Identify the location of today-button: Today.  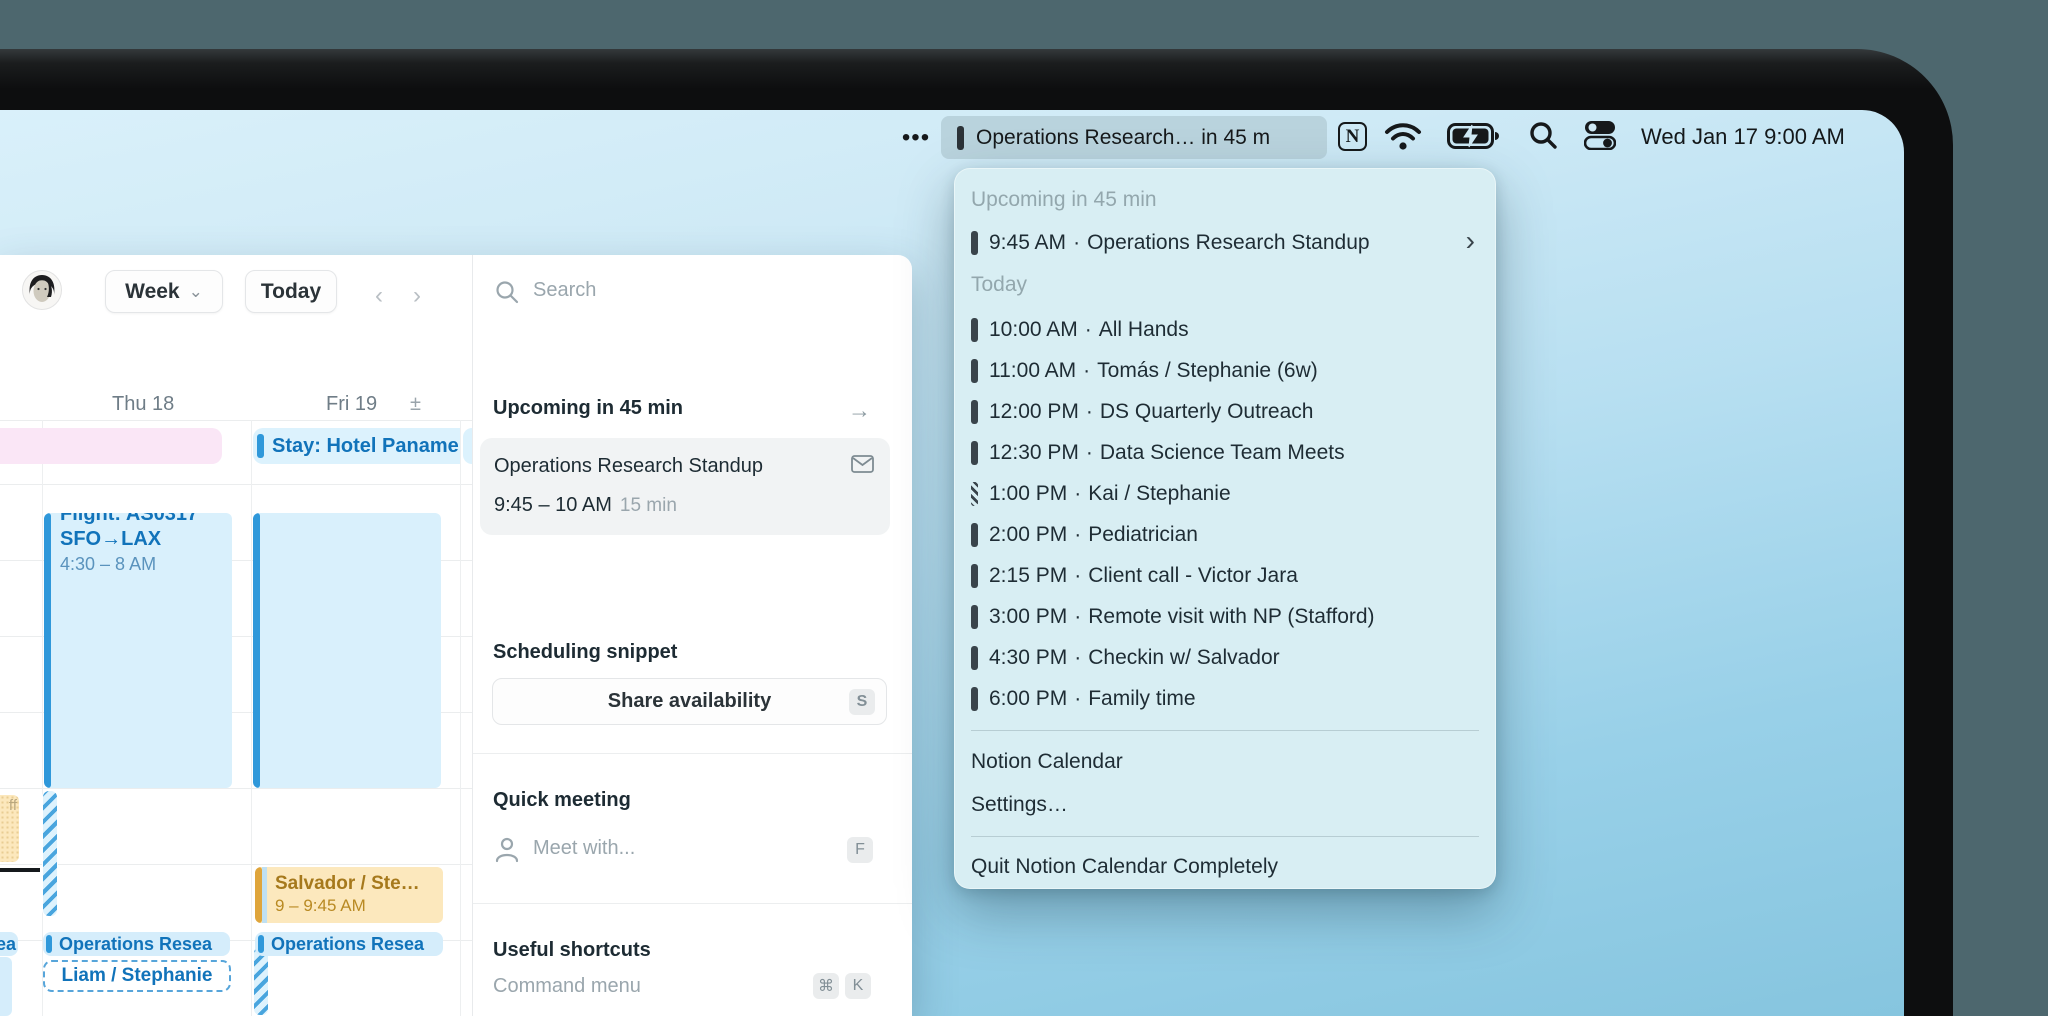
(291, 291).